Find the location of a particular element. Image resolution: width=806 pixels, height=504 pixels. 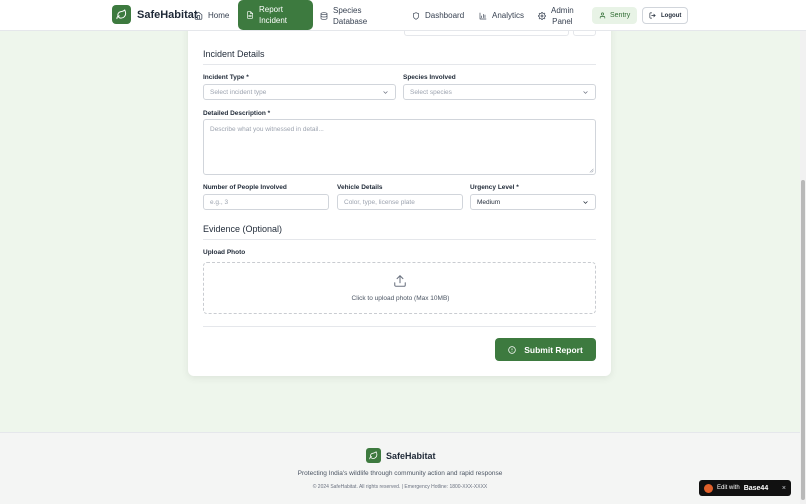

nav-report-incident: Report Incident is located at coordinates (275, 15).